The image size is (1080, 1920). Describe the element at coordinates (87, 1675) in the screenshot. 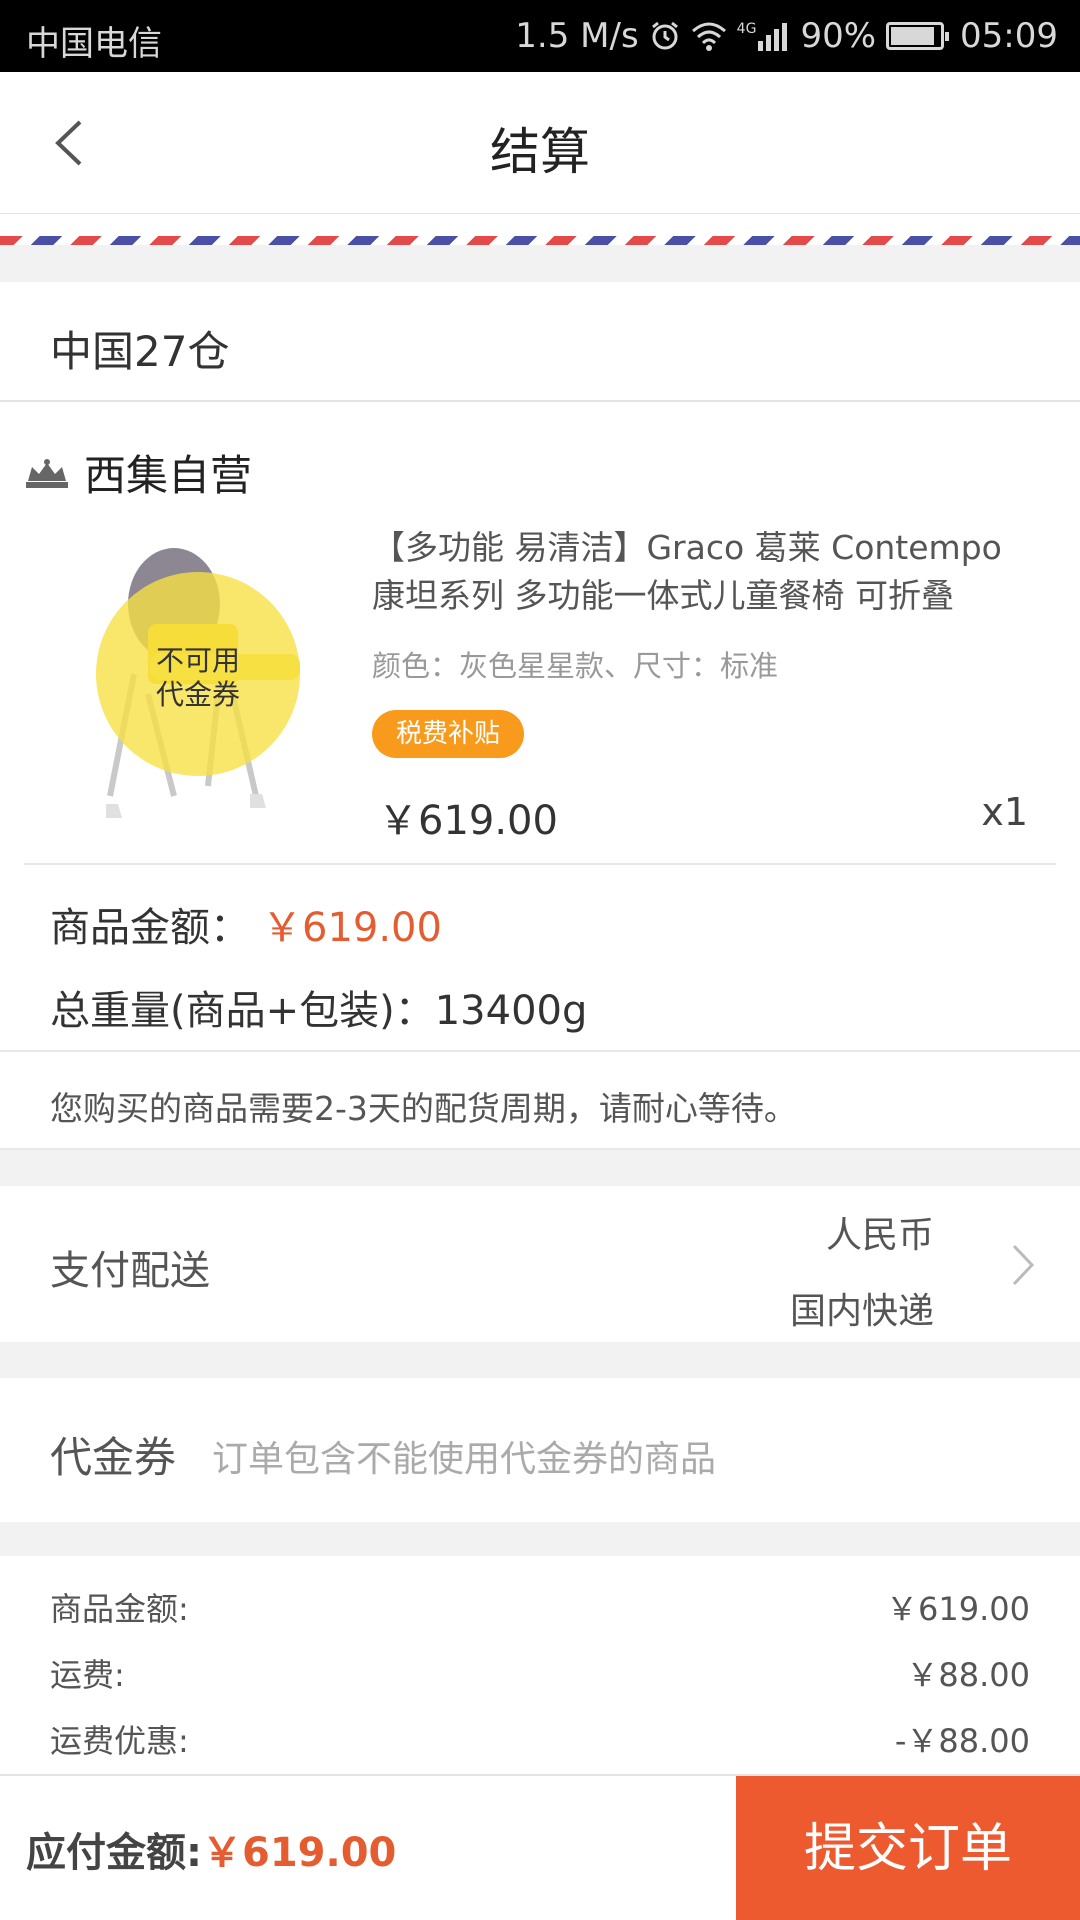

I see `summary-label: 运费:` at that location.